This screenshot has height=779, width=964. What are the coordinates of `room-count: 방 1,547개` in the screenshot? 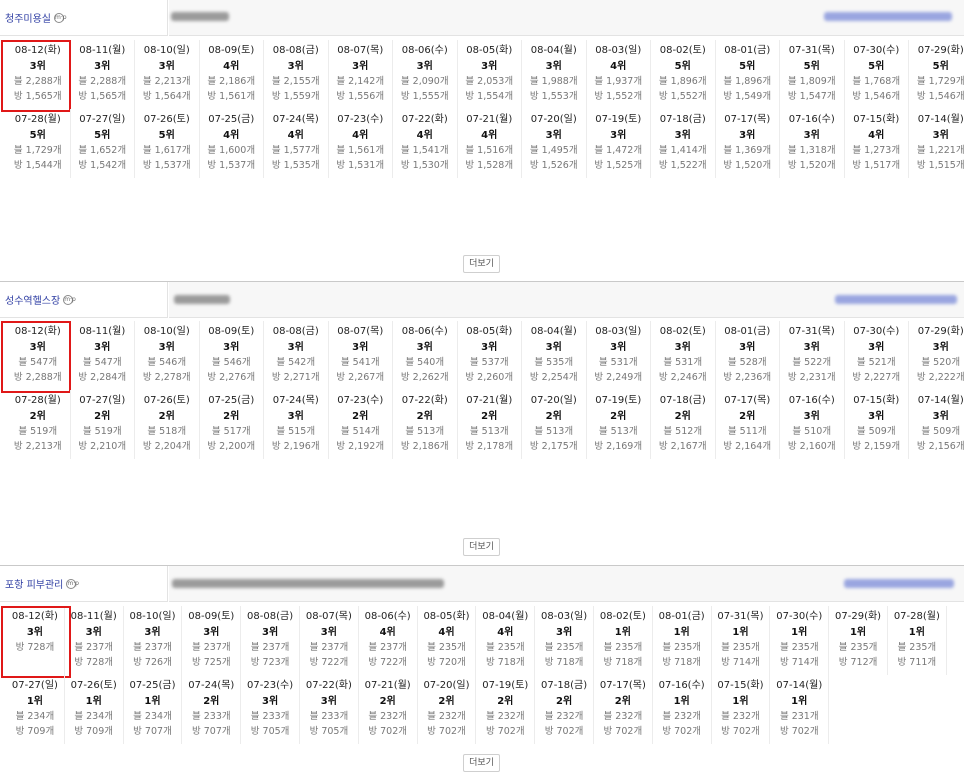 It's located at (811, 96).